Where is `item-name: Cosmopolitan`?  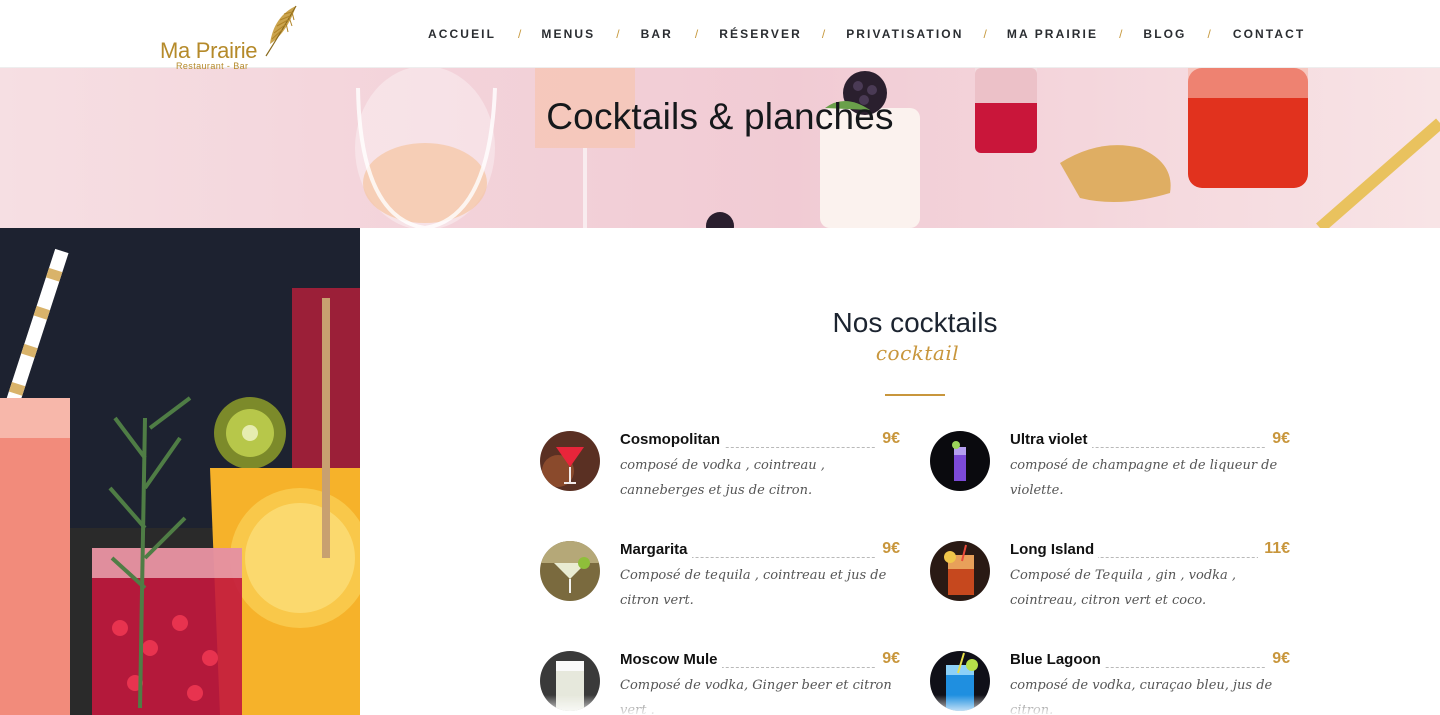
item-name: Cosmopolitan is located at coordinates (672, 439).